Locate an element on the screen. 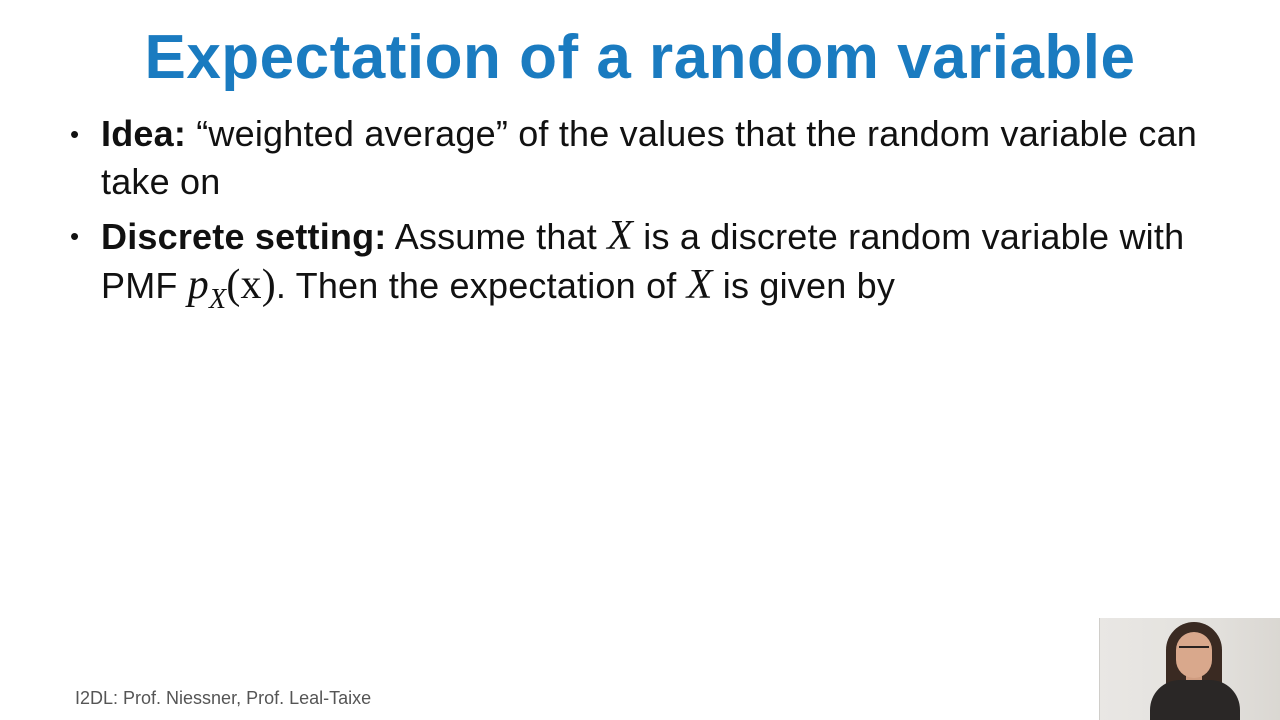 This screenshot has width=1280, height=720. bullet-keyword: Idea: is located at coordinates (144, 133).